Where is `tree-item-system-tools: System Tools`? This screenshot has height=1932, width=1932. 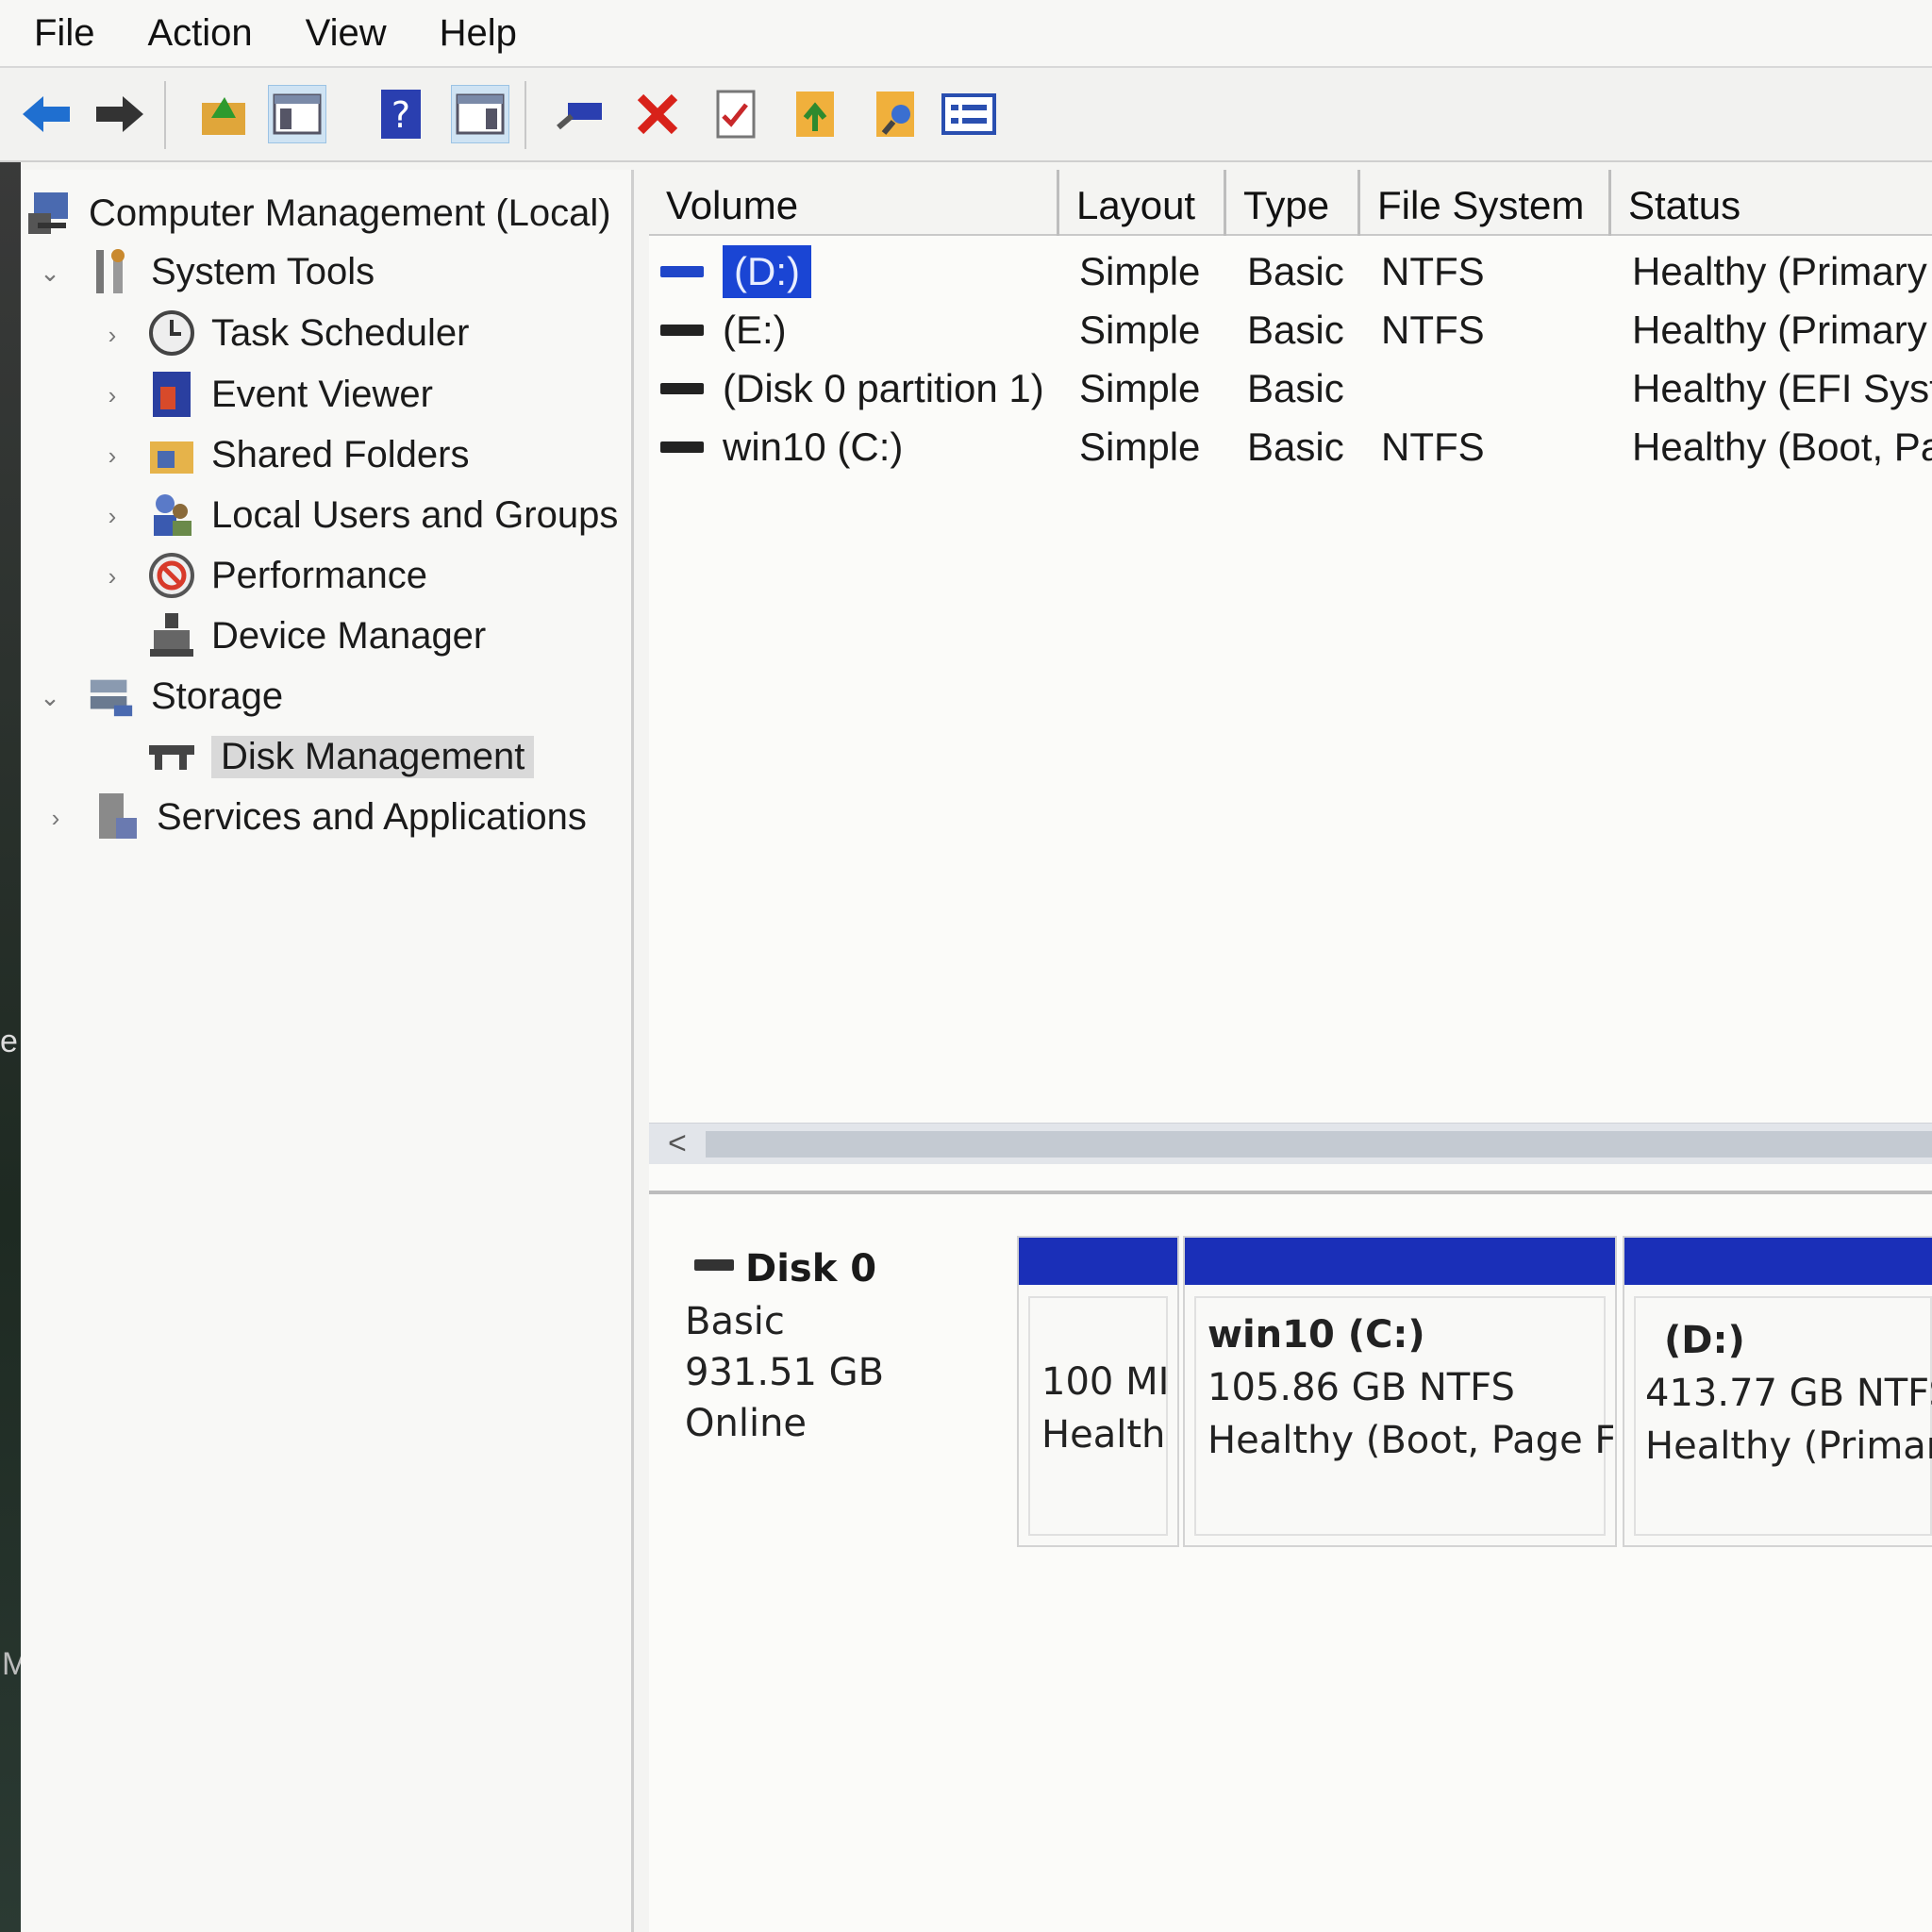
tree-item-system-tools: System Tools is located at coordinates (231, 271).